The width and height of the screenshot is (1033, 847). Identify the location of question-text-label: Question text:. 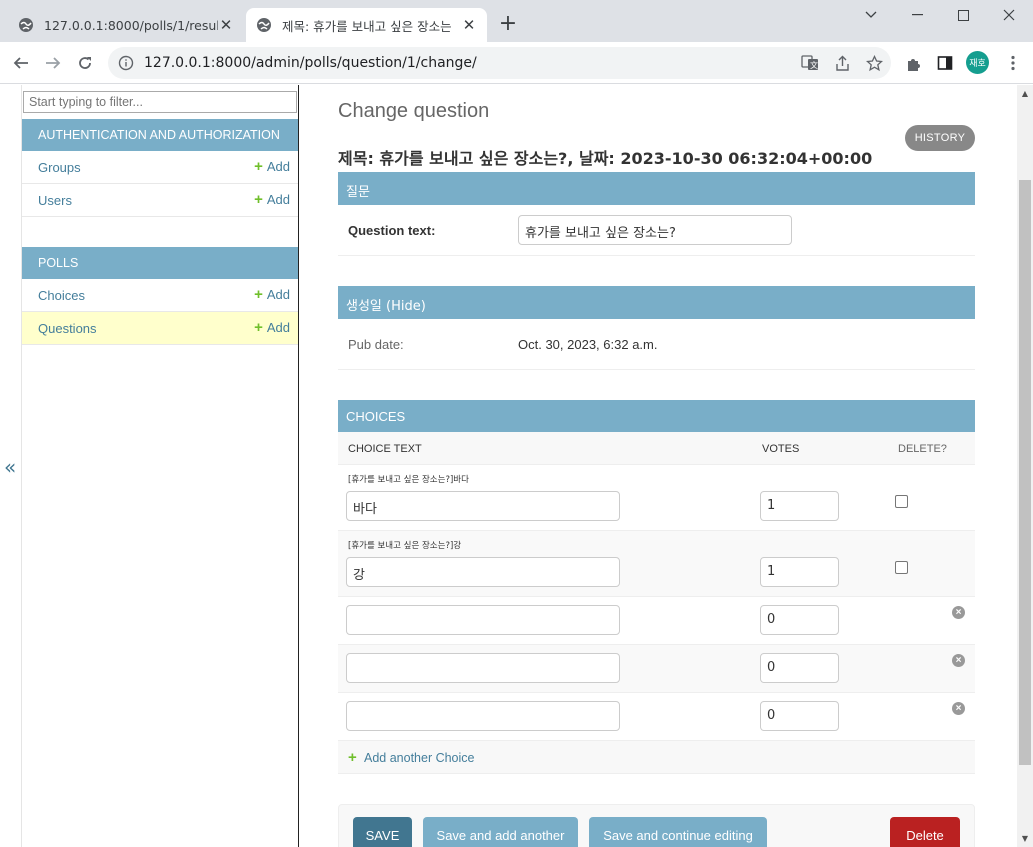
(392, 230).